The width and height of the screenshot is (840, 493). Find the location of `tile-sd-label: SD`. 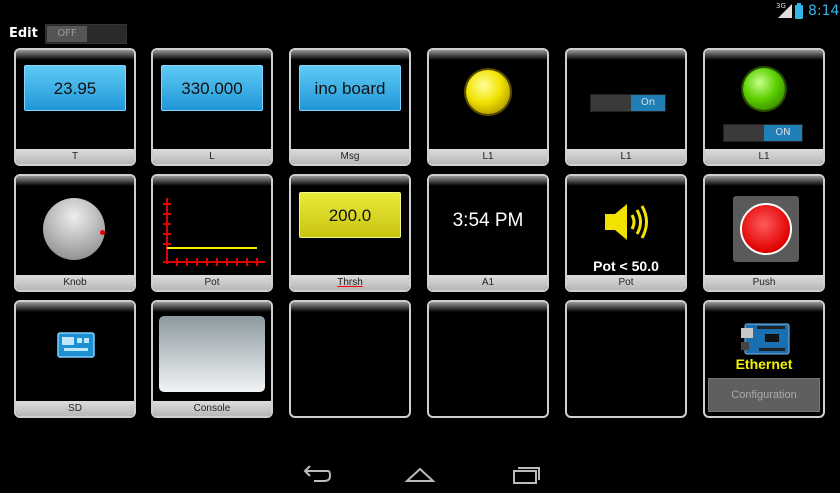

tile-sd-label: SD is located at coordinates (75, 408).